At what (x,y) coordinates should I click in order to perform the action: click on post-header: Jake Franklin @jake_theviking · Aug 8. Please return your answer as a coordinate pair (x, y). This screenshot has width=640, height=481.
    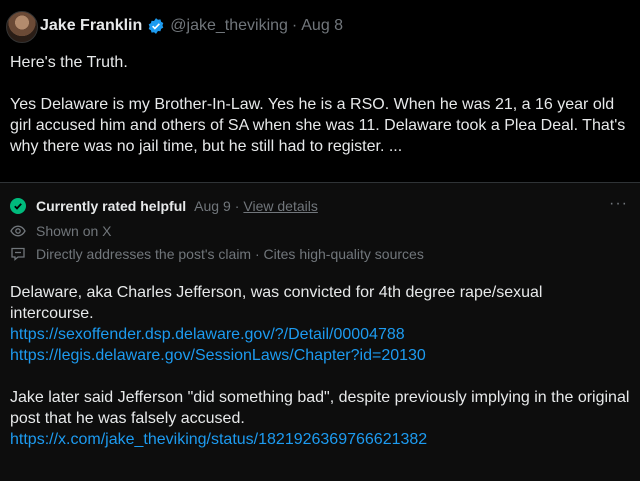
    Looking at the image, I should click on (191, 26).